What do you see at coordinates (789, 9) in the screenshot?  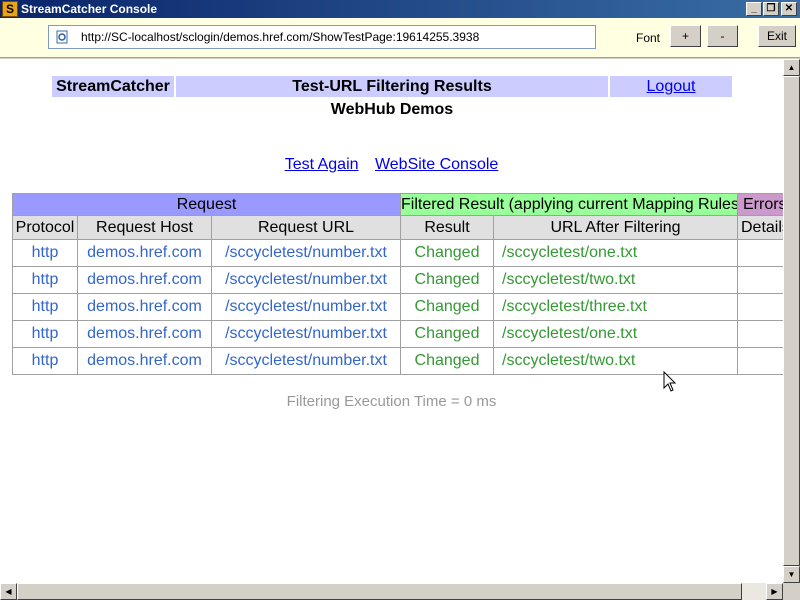 I see `close-button: ✕` at bounding box center [789, 9].